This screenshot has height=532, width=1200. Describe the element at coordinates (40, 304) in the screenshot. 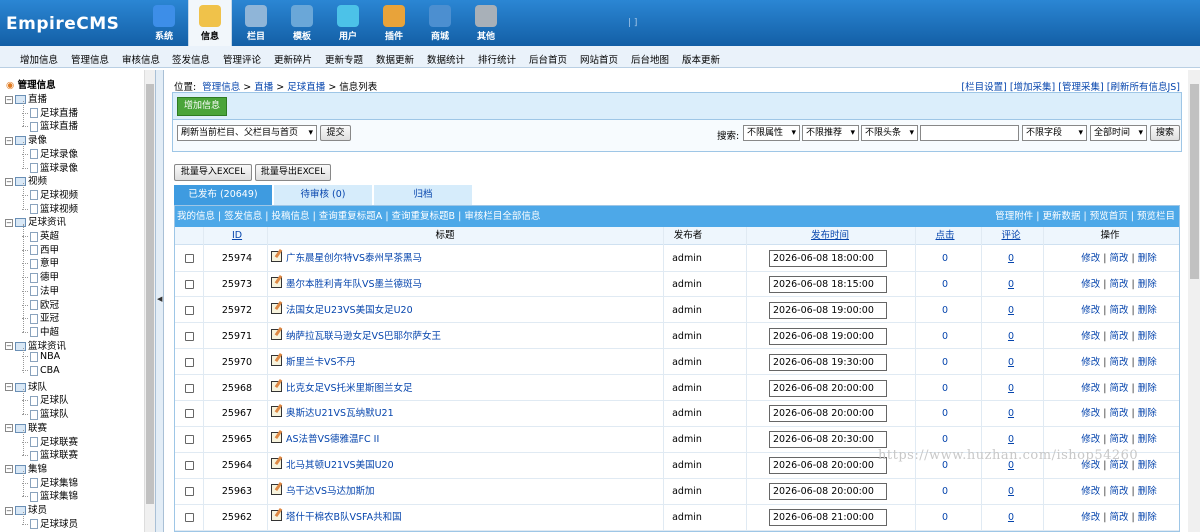

I see `tree-item: 欧冠` at that location.